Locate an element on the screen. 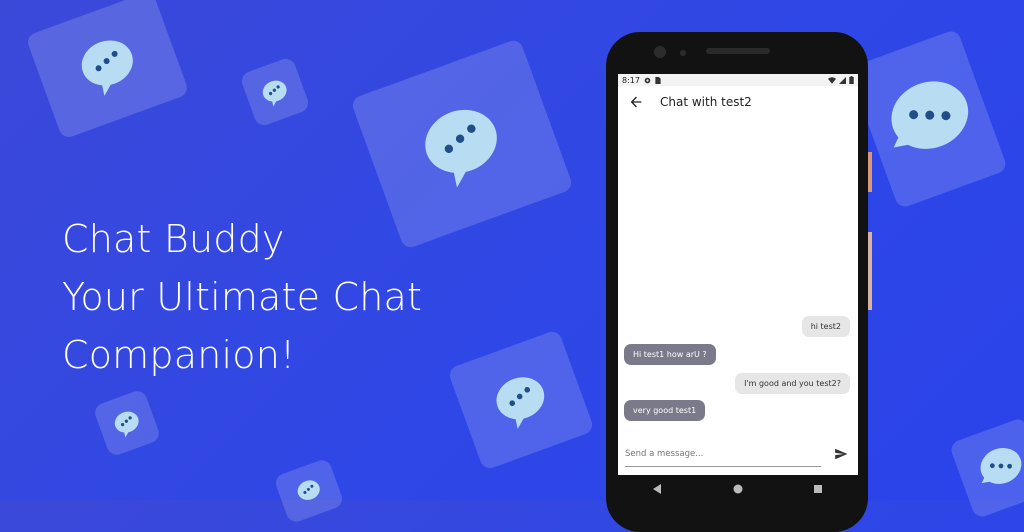 The height and width of the screenshot is (532, 1024). headline-line-2: Your Ultimate Chat is located at coordinates (242, 297).